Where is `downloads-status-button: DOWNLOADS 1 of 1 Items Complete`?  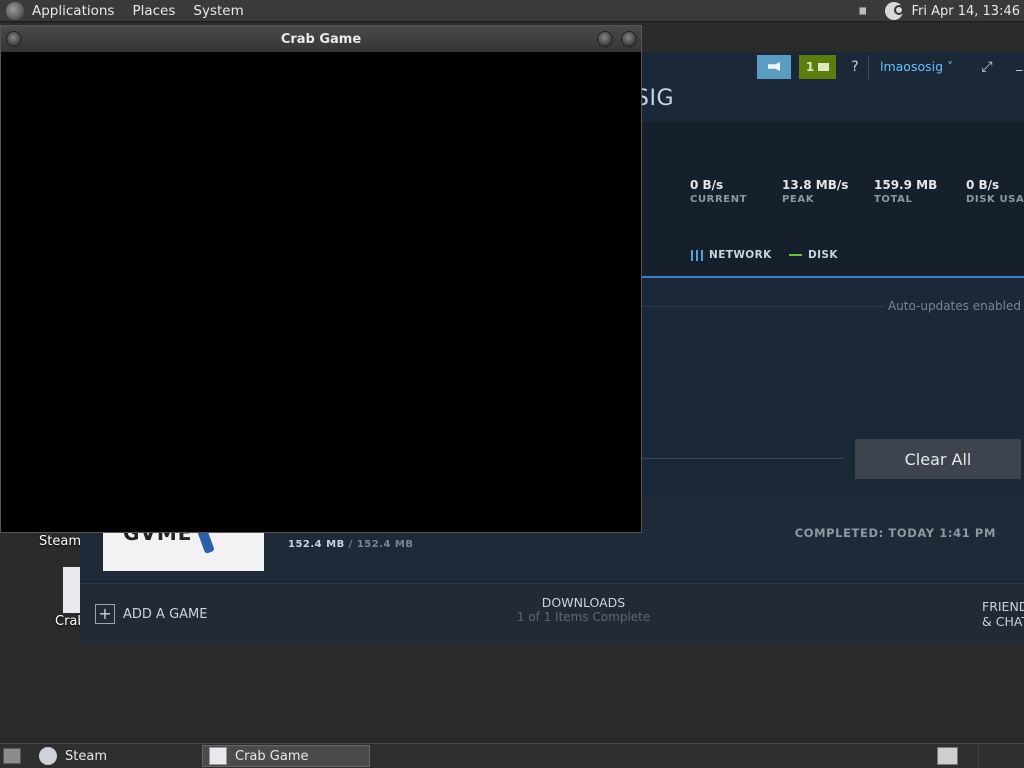 downloads-status-button: DOWNLOADS 1 of 1 Items Complete is located at coordinates (583, 609).